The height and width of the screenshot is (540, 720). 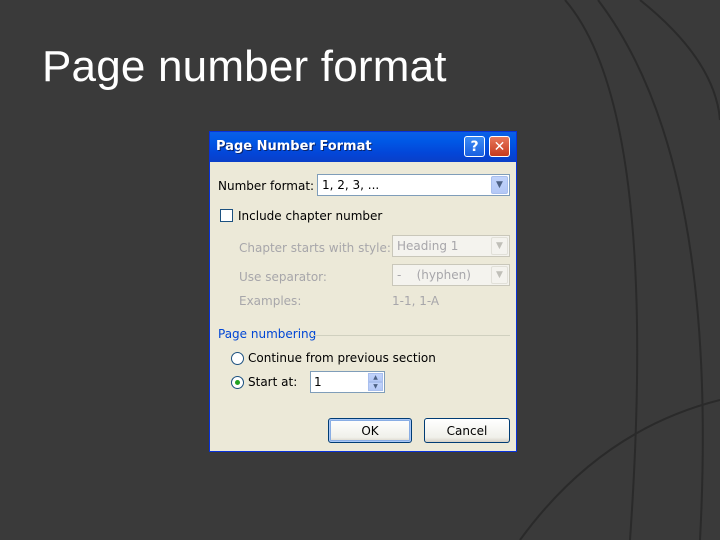 I want to click on question-mark-icon: ?, so click(x=474, y=146).